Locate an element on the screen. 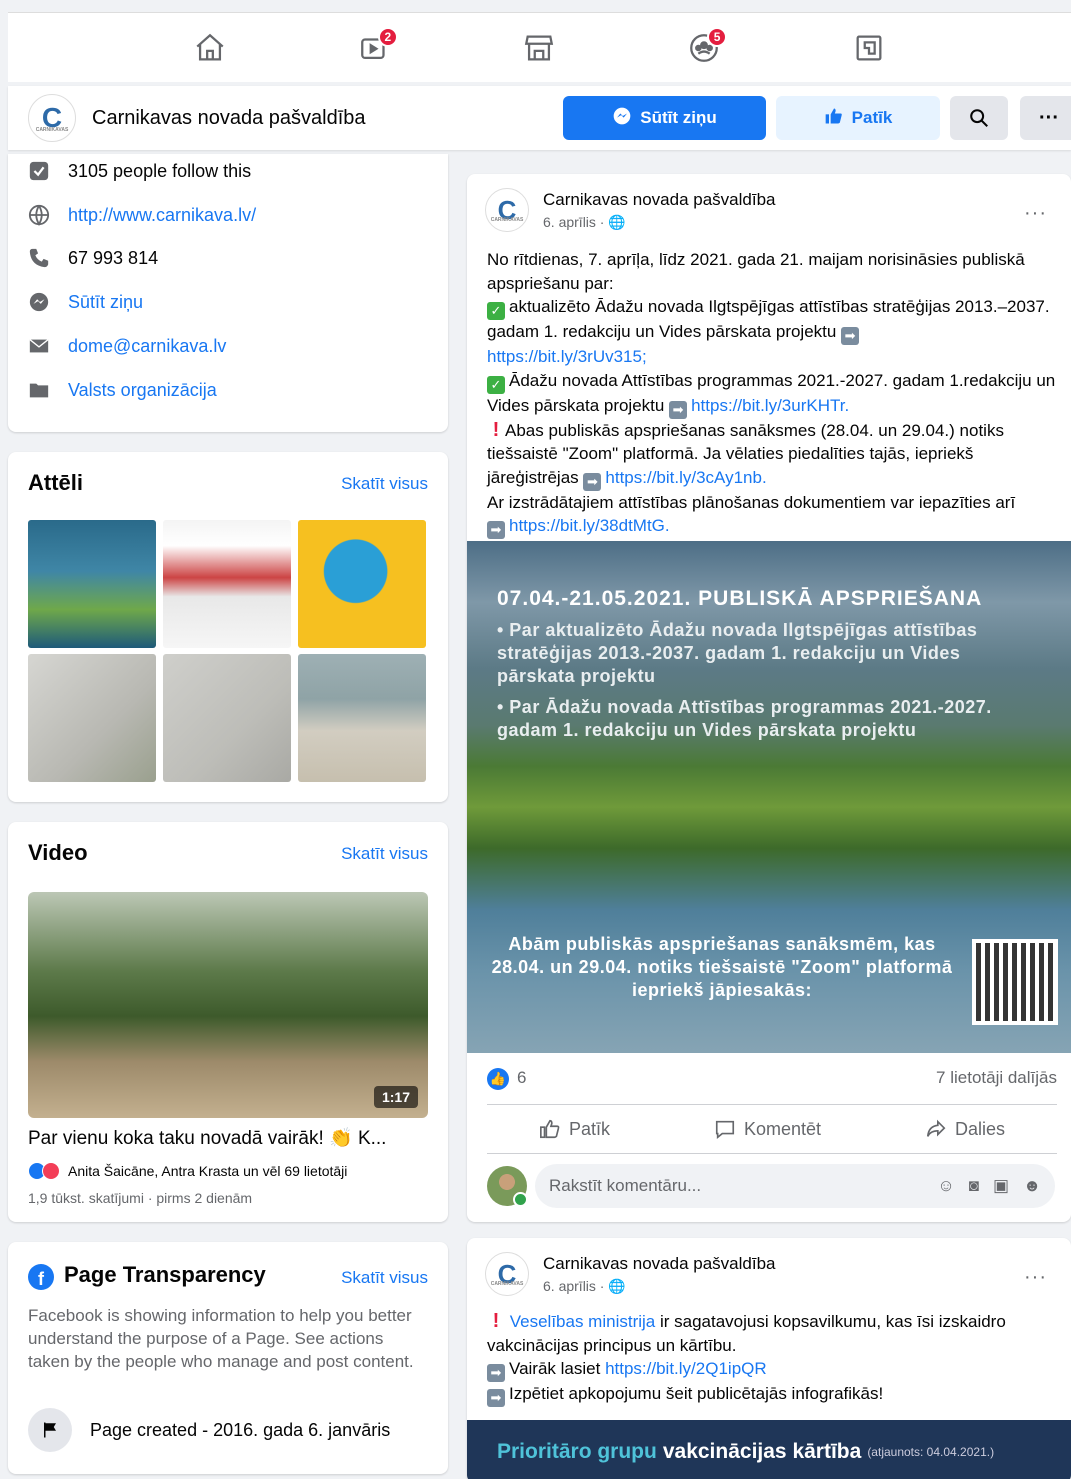 This screenshot has width=1071, height=1479. emoji-icon: ☺ is located at coordinates (945, 1186).